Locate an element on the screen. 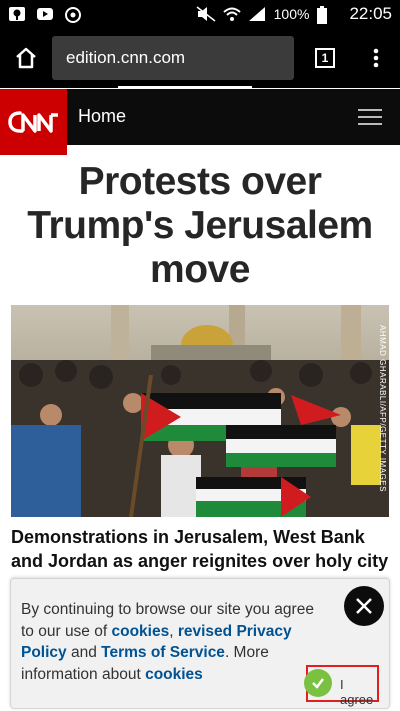 The width and height of the screenshot is (400, 711). site-header: Home is located at coordinates (200, 122).